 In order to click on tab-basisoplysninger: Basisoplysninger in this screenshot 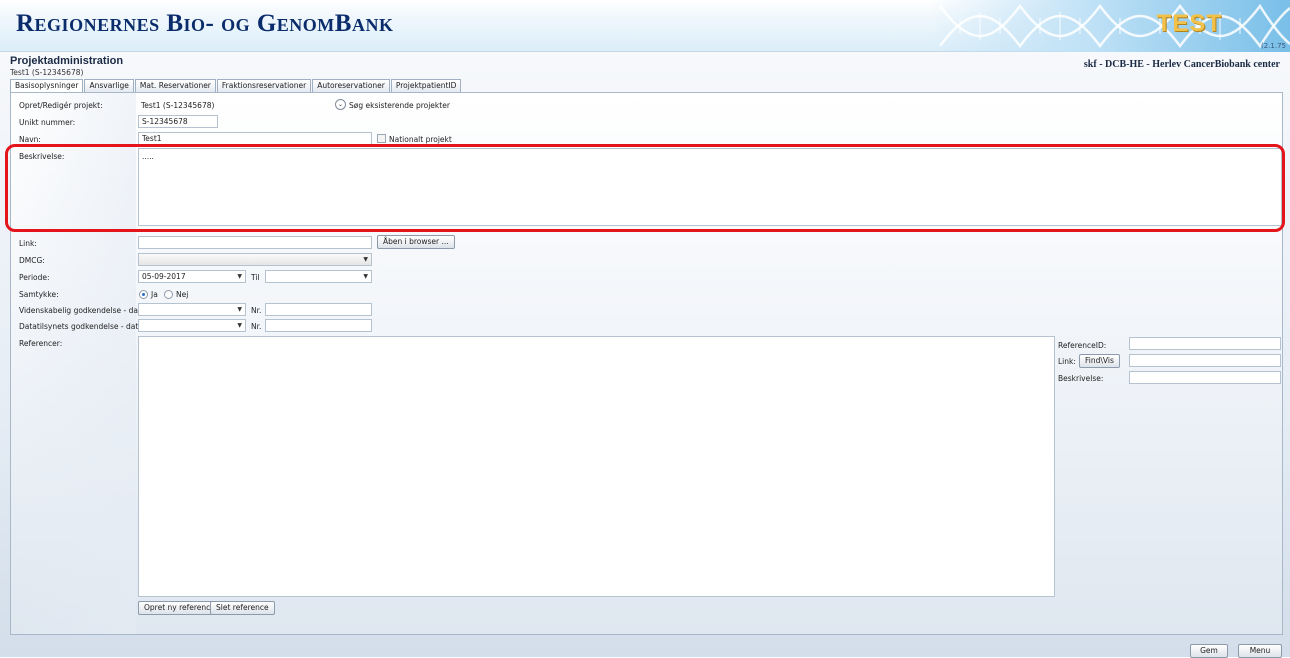, I will do `click(47, 86)`.